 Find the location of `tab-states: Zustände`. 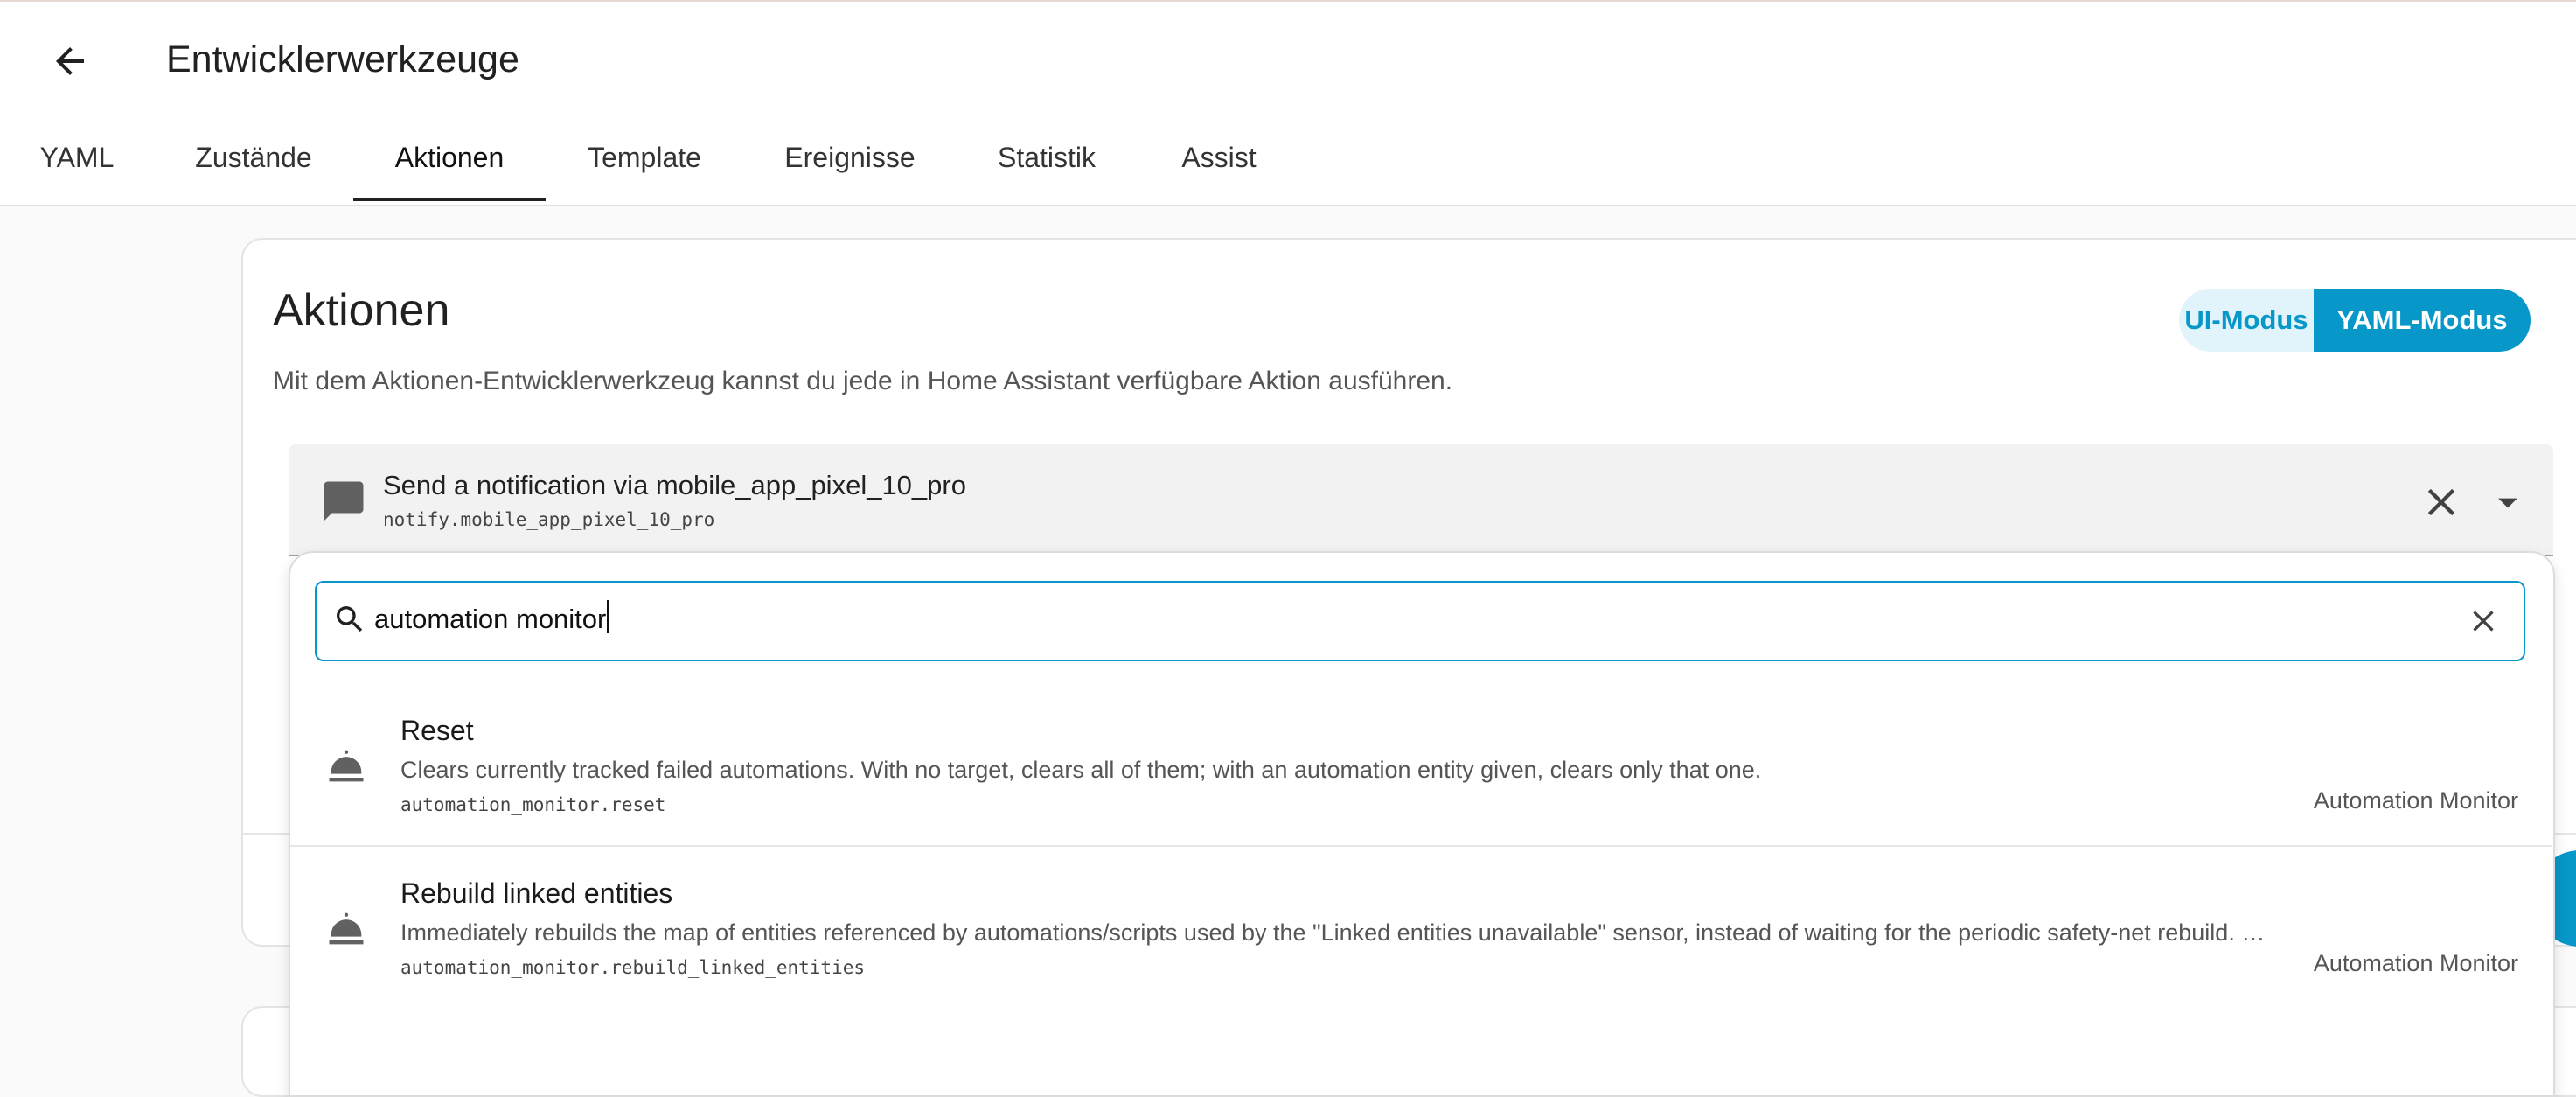

tab-states: Zustände is located at coordinates (254, 162).